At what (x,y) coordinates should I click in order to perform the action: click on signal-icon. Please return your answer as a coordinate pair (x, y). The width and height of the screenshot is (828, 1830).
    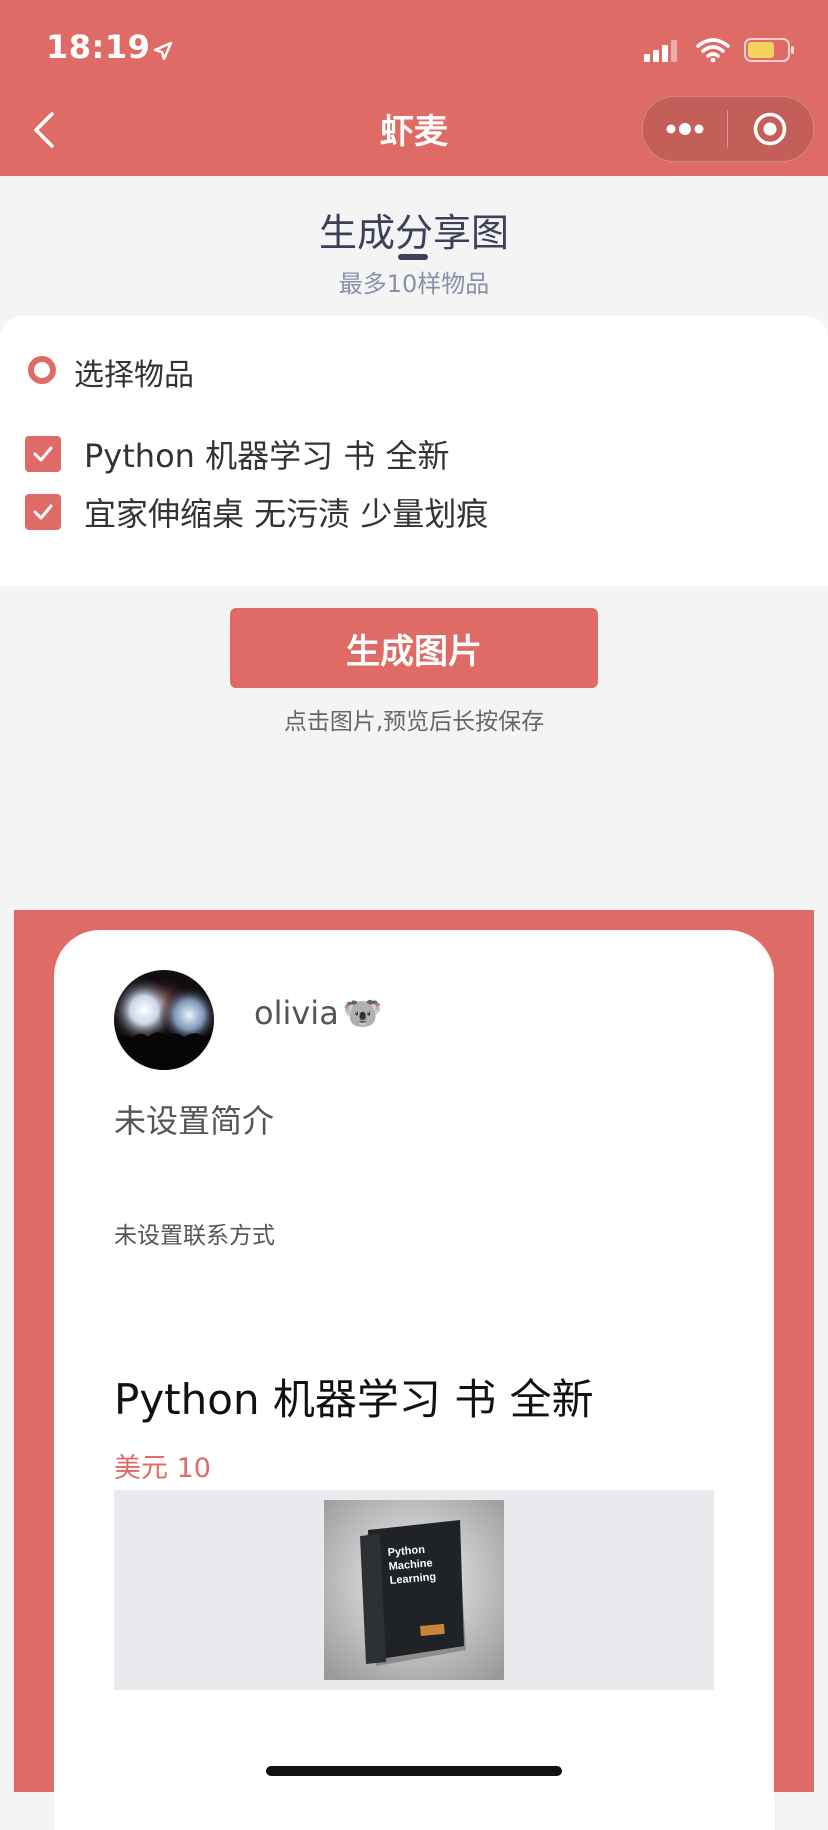
    Looking at the image, I should click on (660, 51).